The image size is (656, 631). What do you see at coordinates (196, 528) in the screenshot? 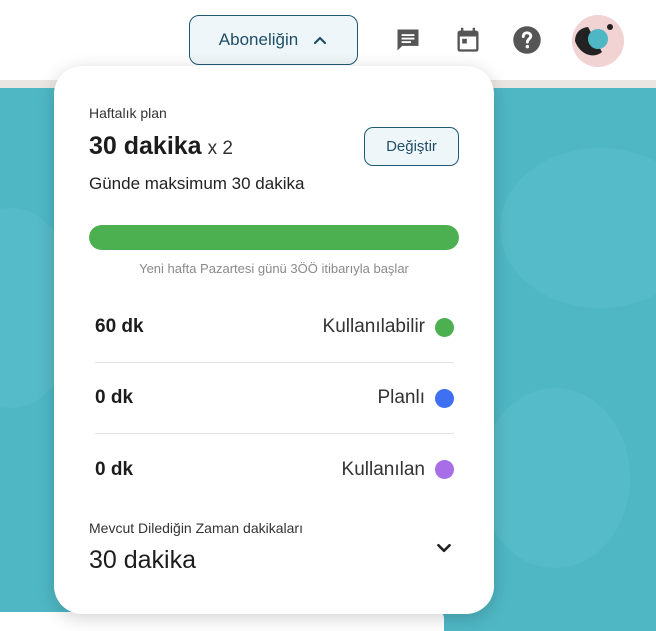
I see `anytime-minutes-label: Mevcut Dilediğin Zaman dakikaları` at bounding box center [196, 528].